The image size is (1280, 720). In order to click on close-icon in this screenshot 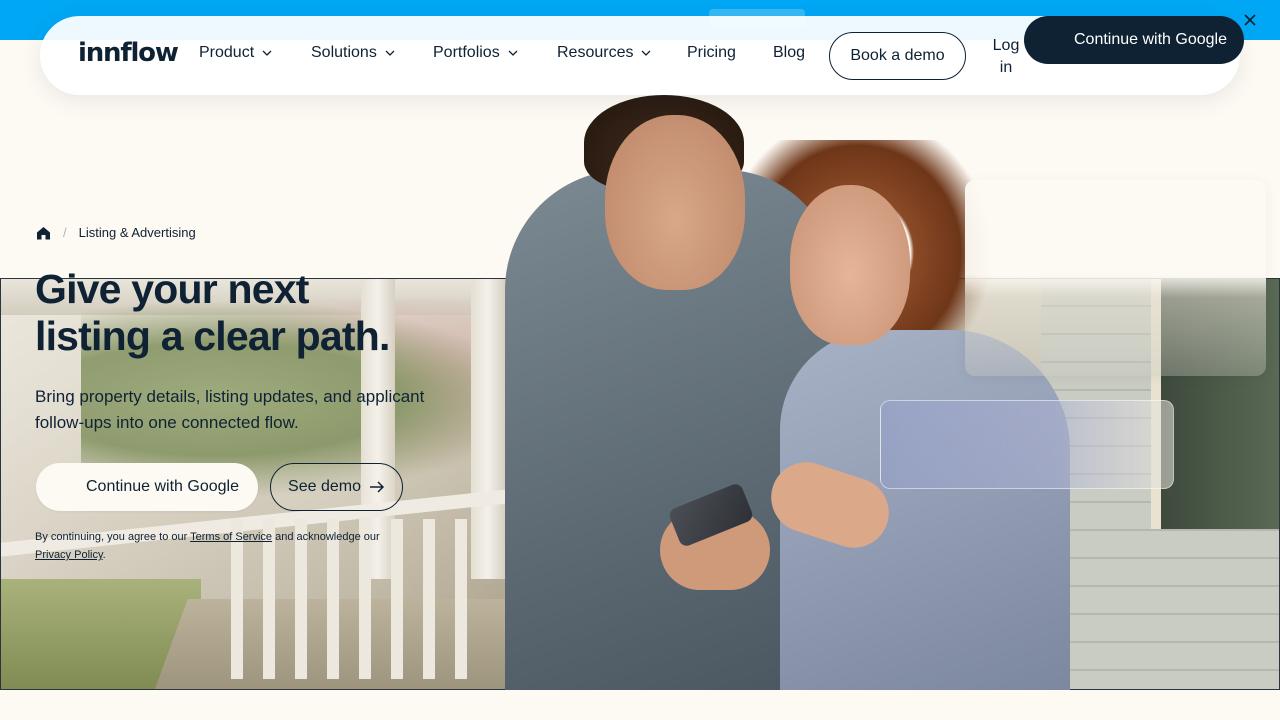, I will do `click(1250, 20)`.